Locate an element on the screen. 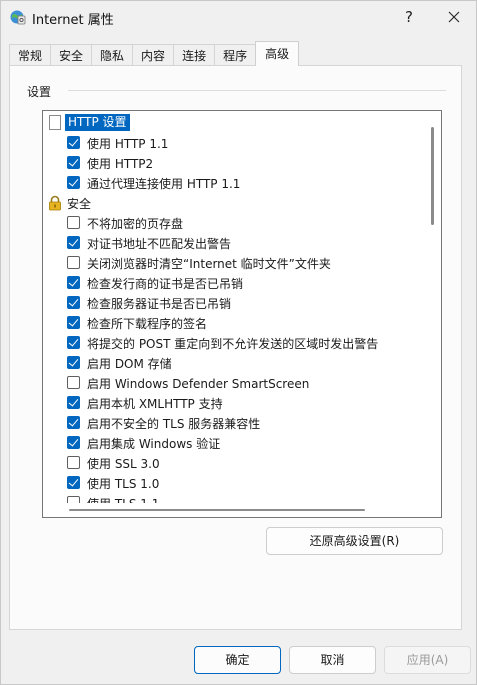 The width and height of the screenshot is (477, 685). lock-icon is located at coordinates (55, 203).